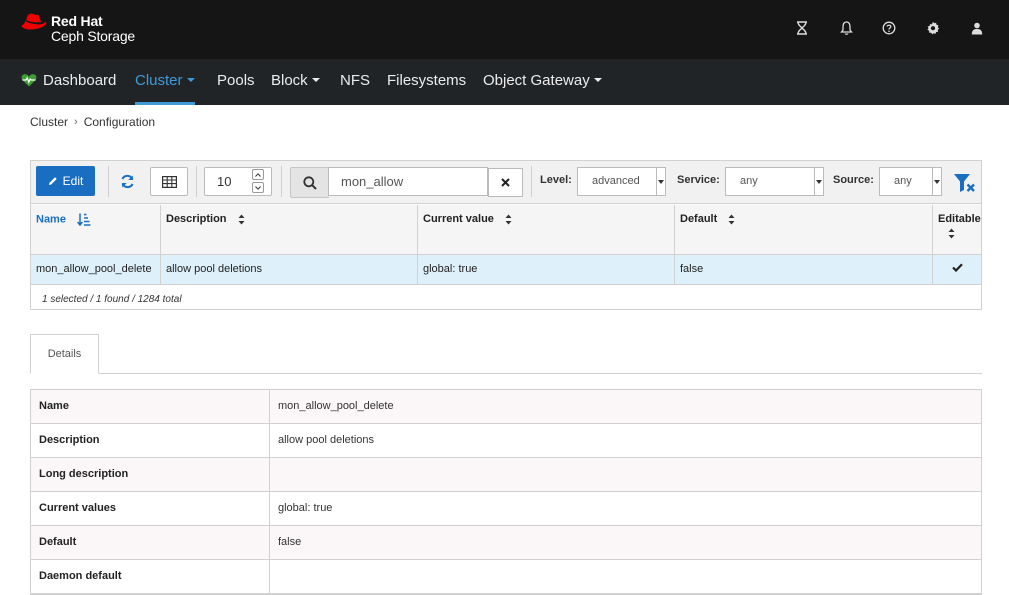 The width and height of the screenshot is (1009, 595). I want to click on cell-description: allow pool deletions, so click(289, 270).